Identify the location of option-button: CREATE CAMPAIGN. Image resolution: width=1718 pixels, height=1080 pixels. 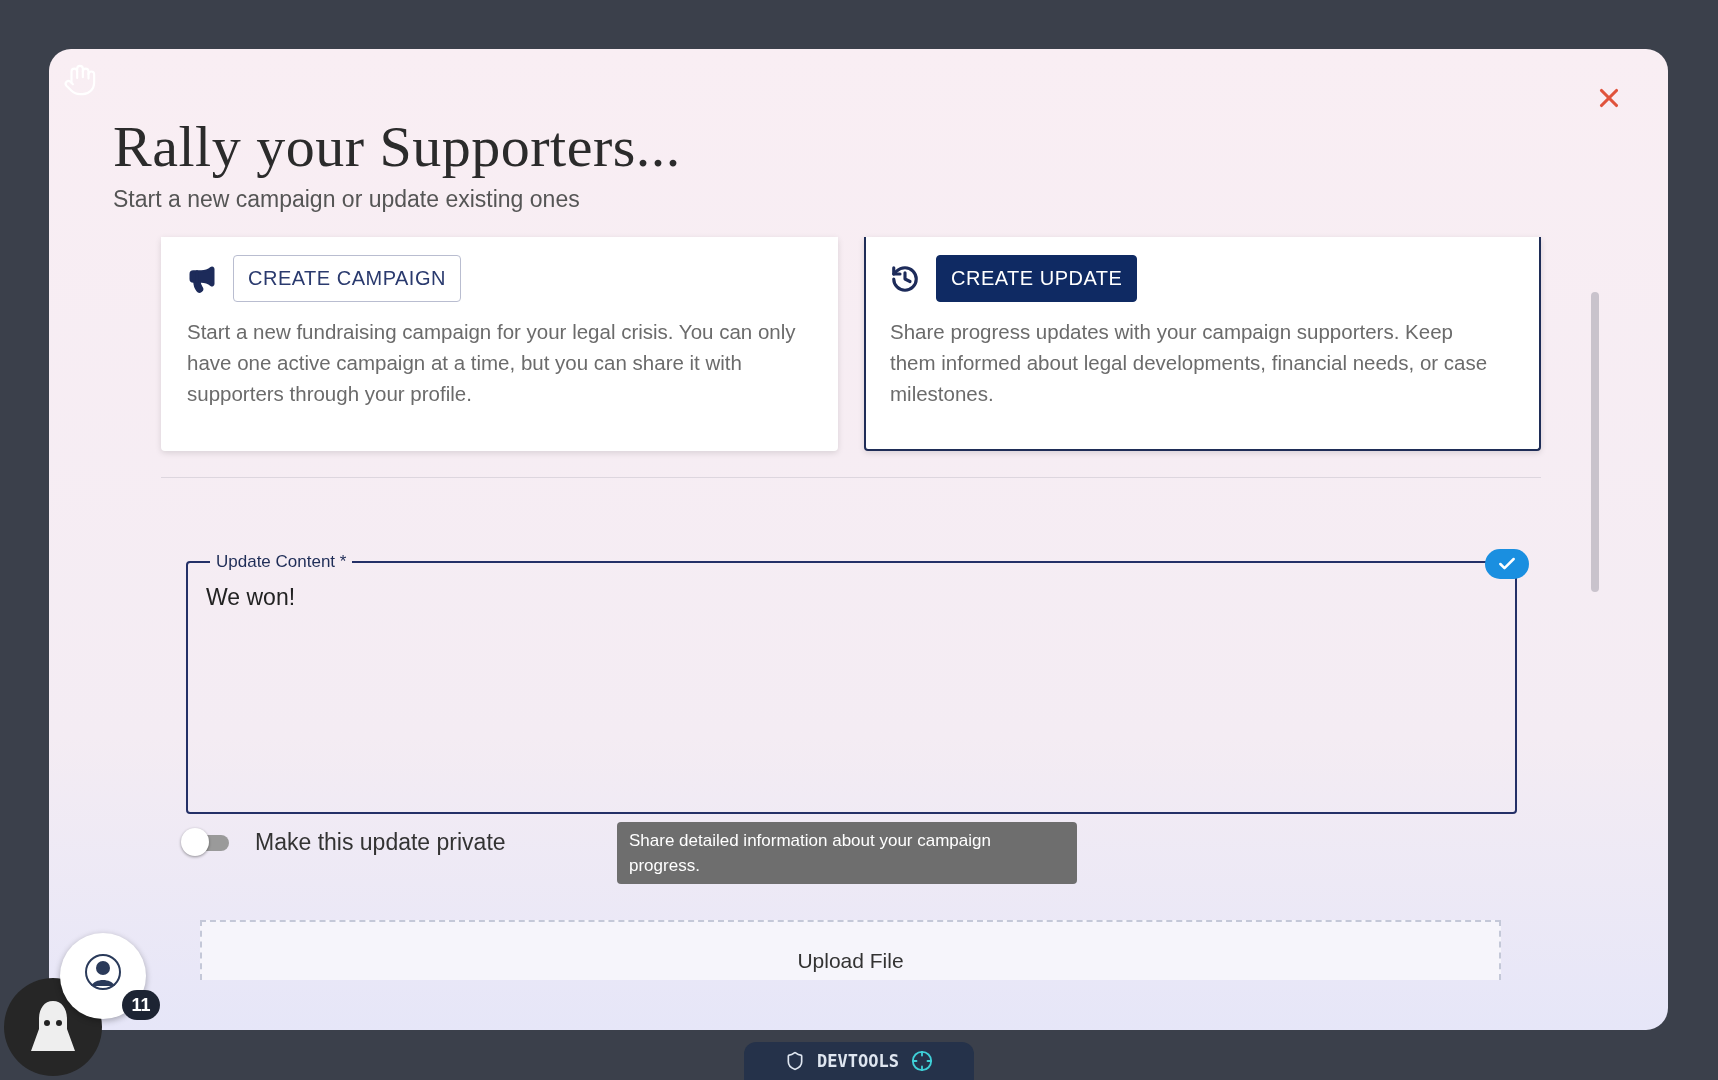
(347, 278).